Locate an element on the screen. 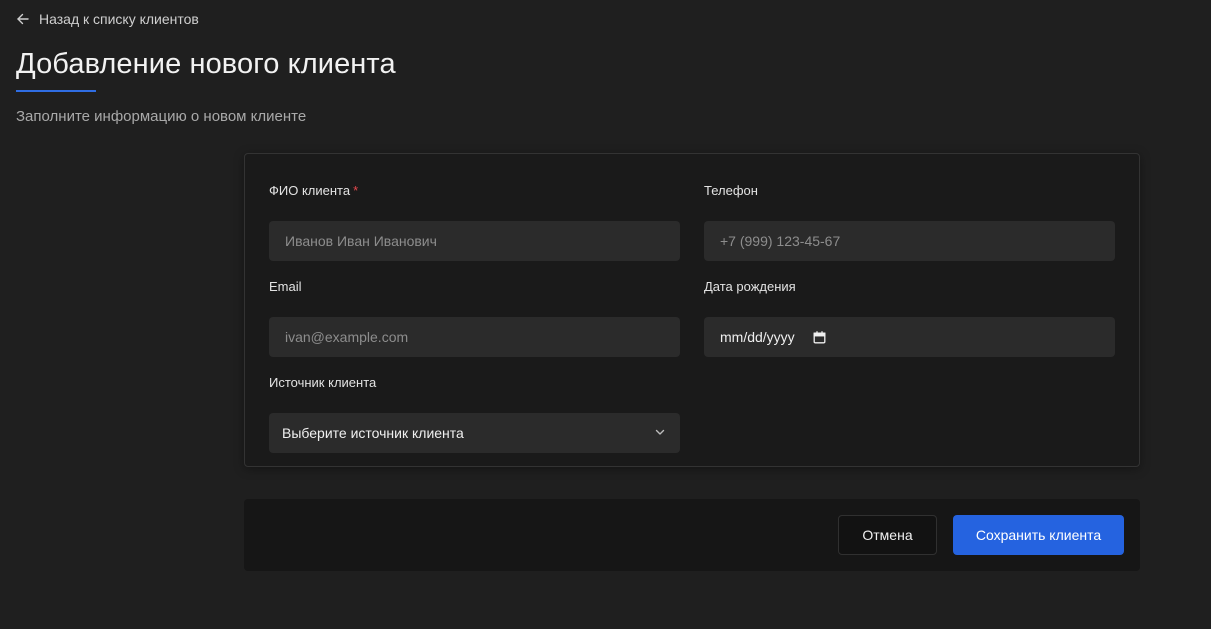 The image size is (1211, 629). back-link-label: Назад к списку клиентов is located at coordinates (119, 19).